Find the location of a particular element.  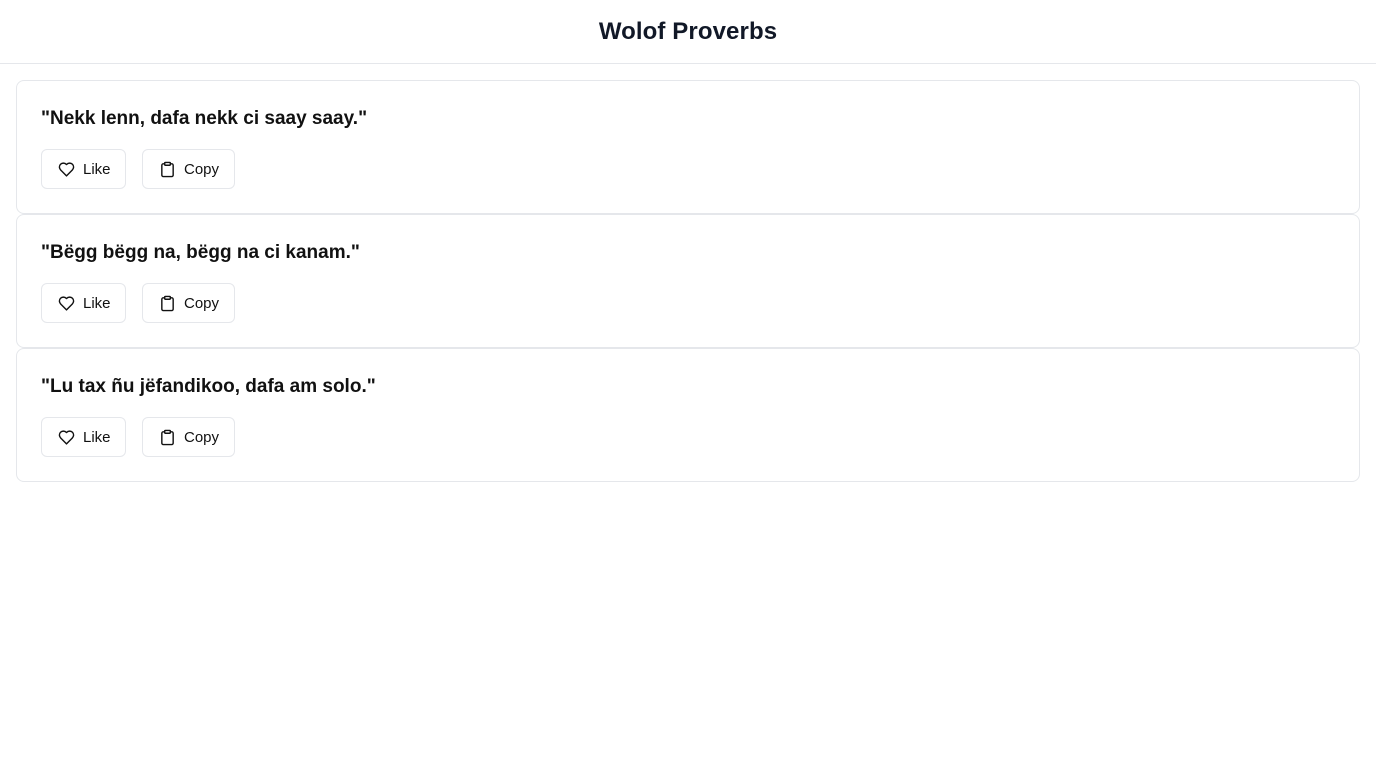

app-header: Wolof Proverbs is located at coordinates (688, 32).